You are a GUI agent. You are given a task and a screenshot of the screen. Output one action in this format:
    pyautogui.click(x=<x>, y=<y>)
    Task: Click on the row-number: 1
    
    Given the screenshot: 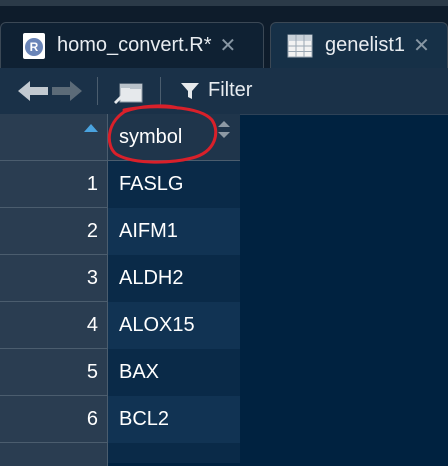 What is the action you would take?
    pyautogui.click(x=54, y=184)
    